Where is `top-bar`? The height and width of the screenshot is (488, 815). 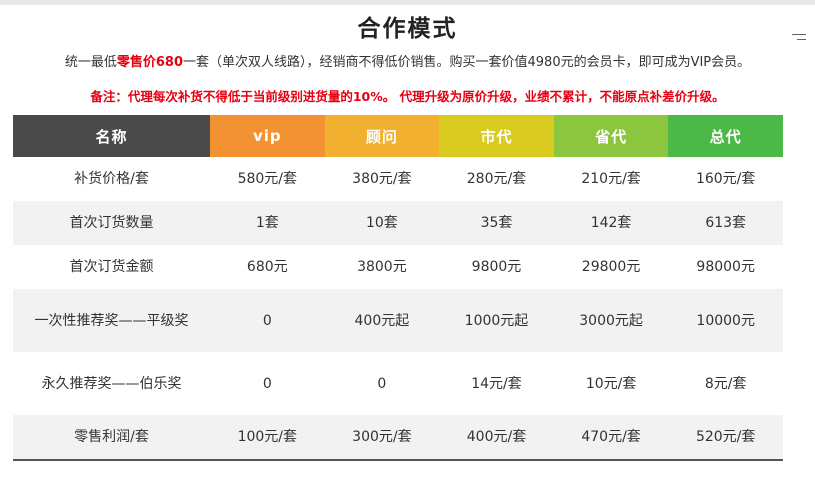 top-bar is located at coordinates (407, 2).